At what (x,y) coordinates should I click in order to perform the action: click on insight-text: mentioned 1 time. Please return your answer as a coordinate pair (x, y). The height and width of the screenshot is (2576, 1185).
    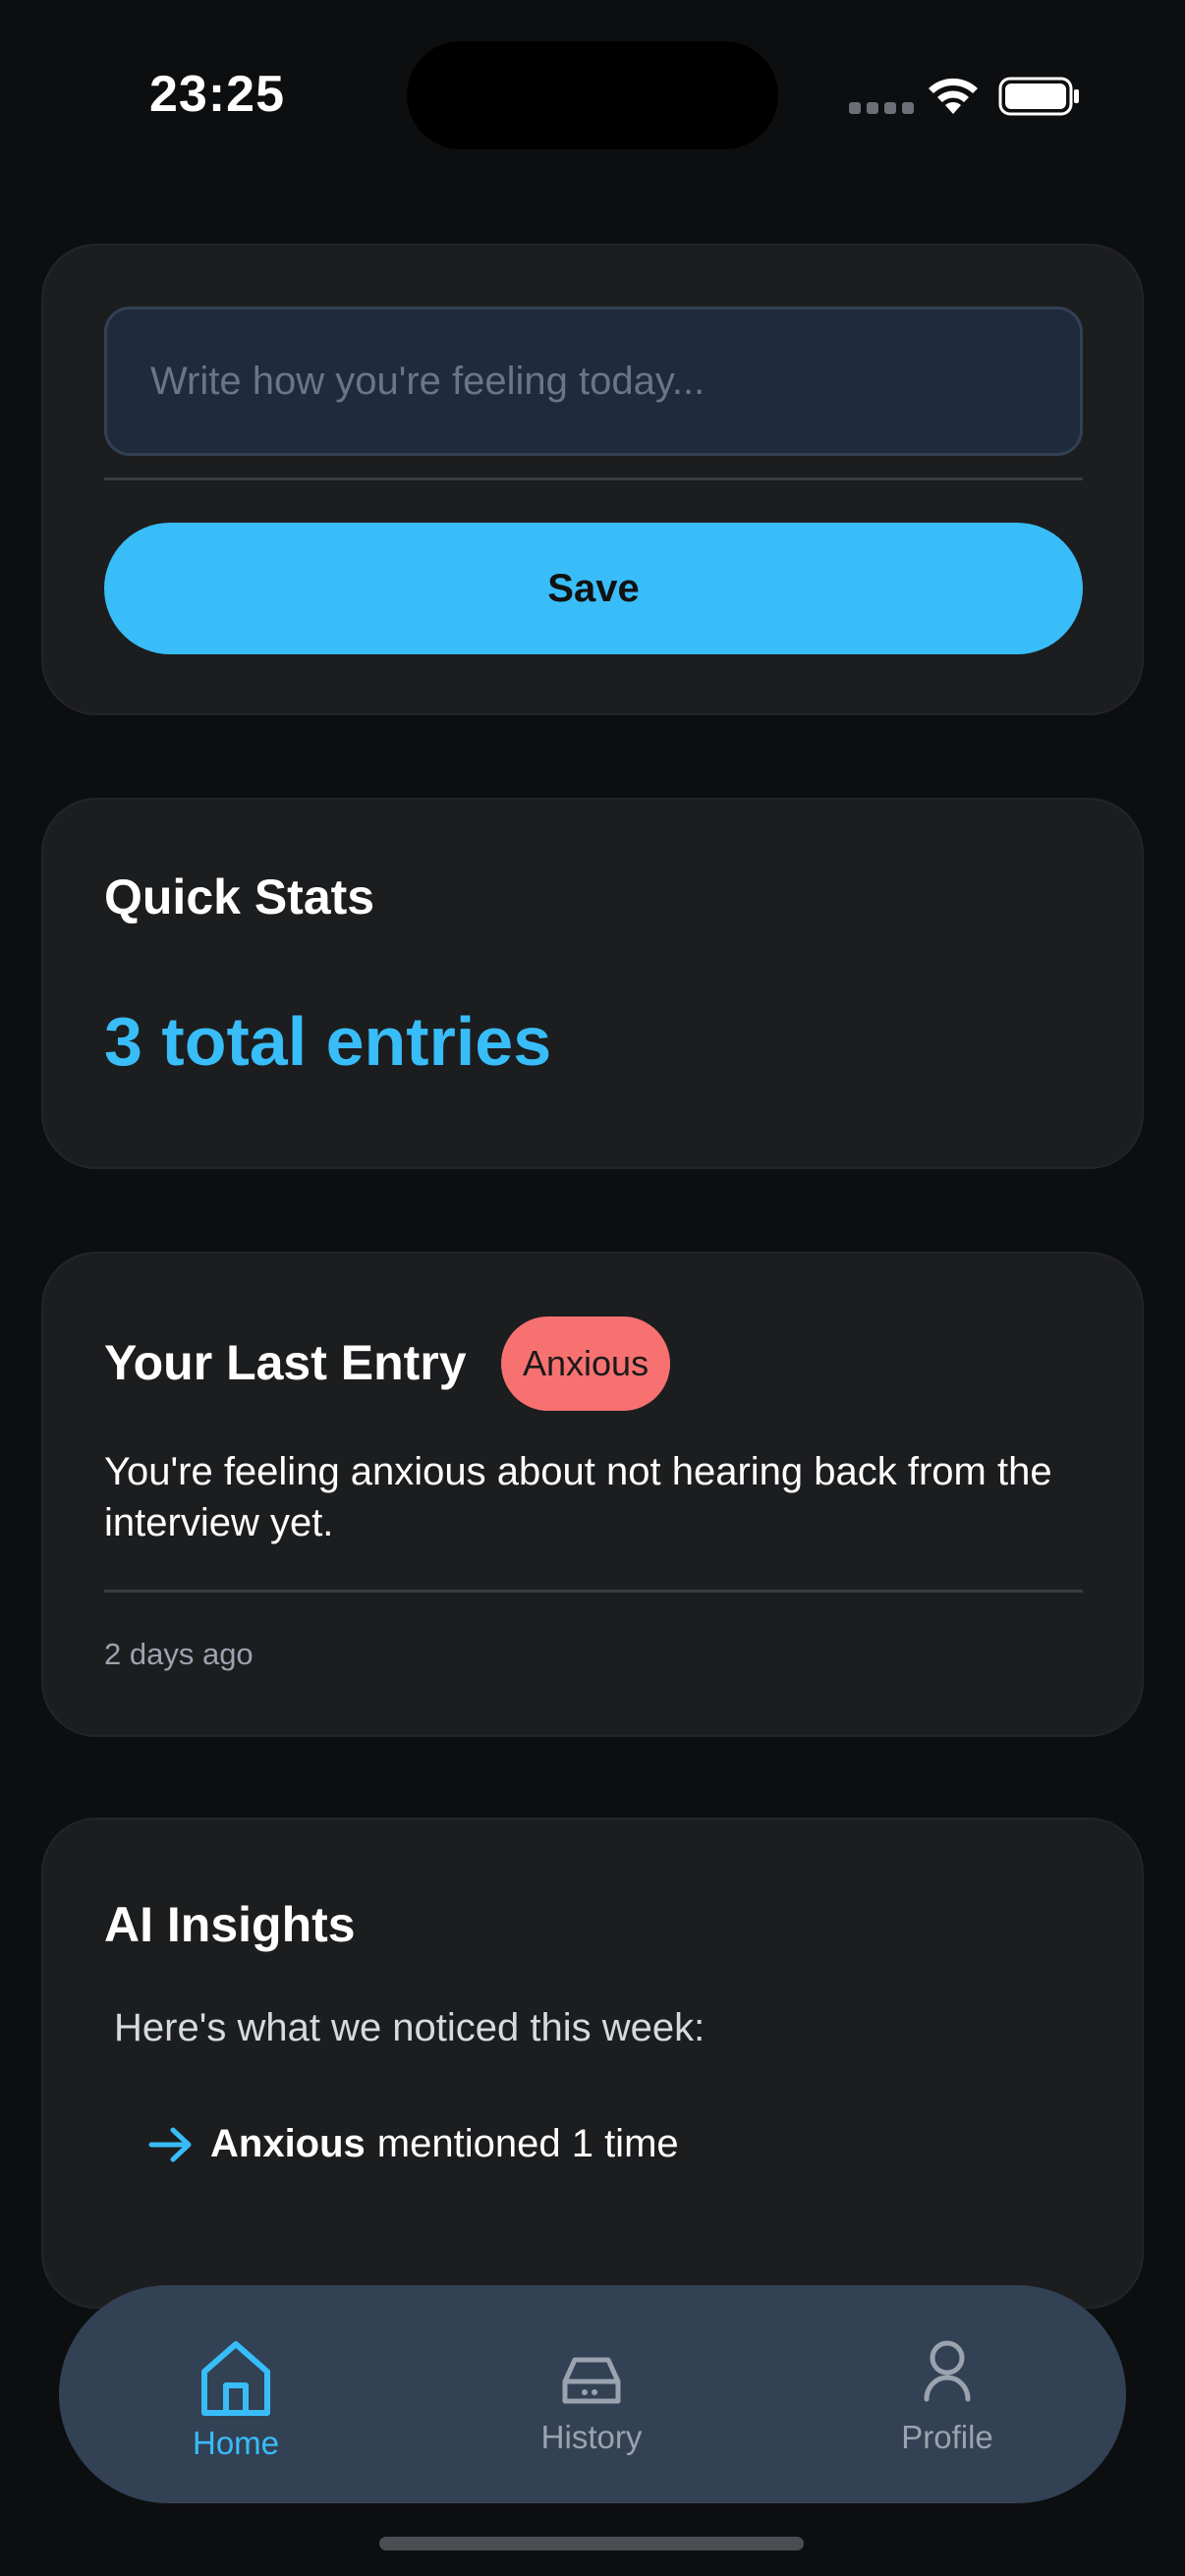
    Looking at the image, I should click on (528, 2143).